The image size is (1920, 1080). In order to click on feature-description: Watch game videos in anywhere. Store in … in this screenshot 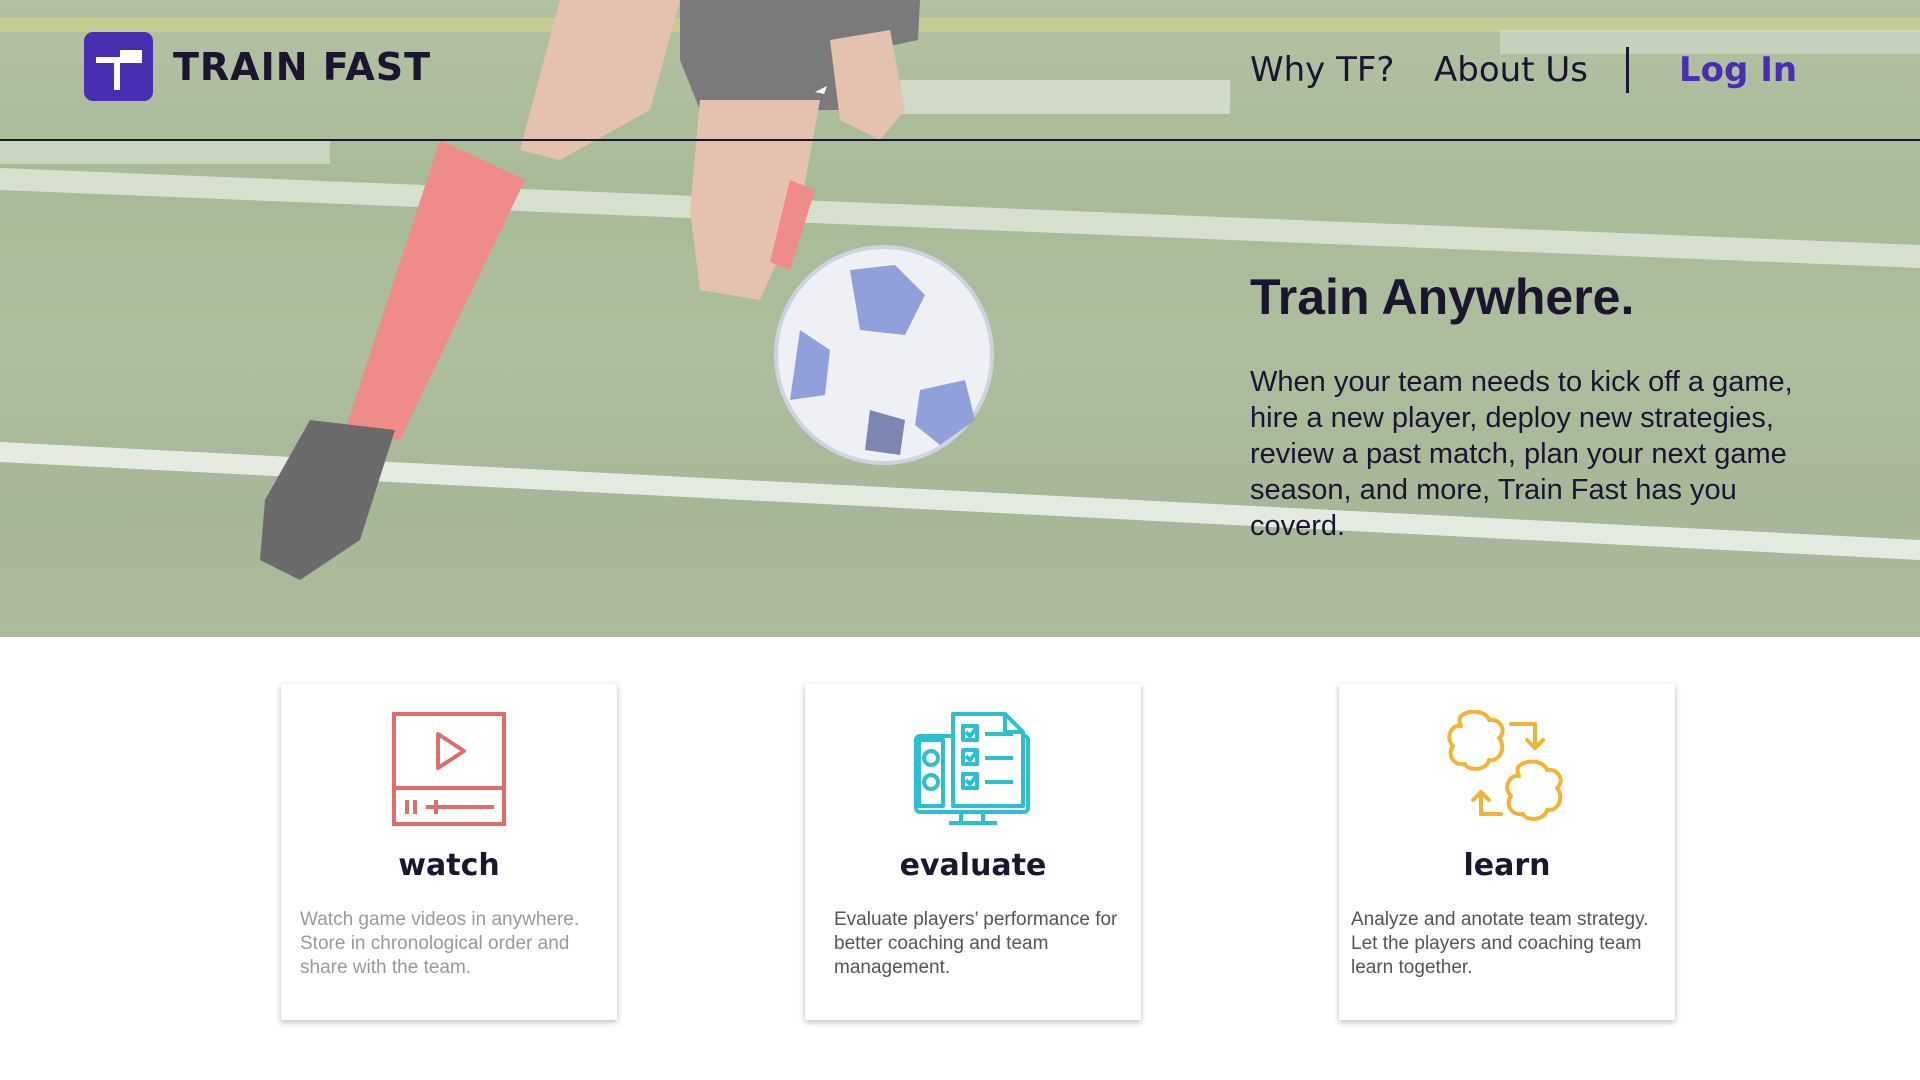, I will do `click(440, 943)`.